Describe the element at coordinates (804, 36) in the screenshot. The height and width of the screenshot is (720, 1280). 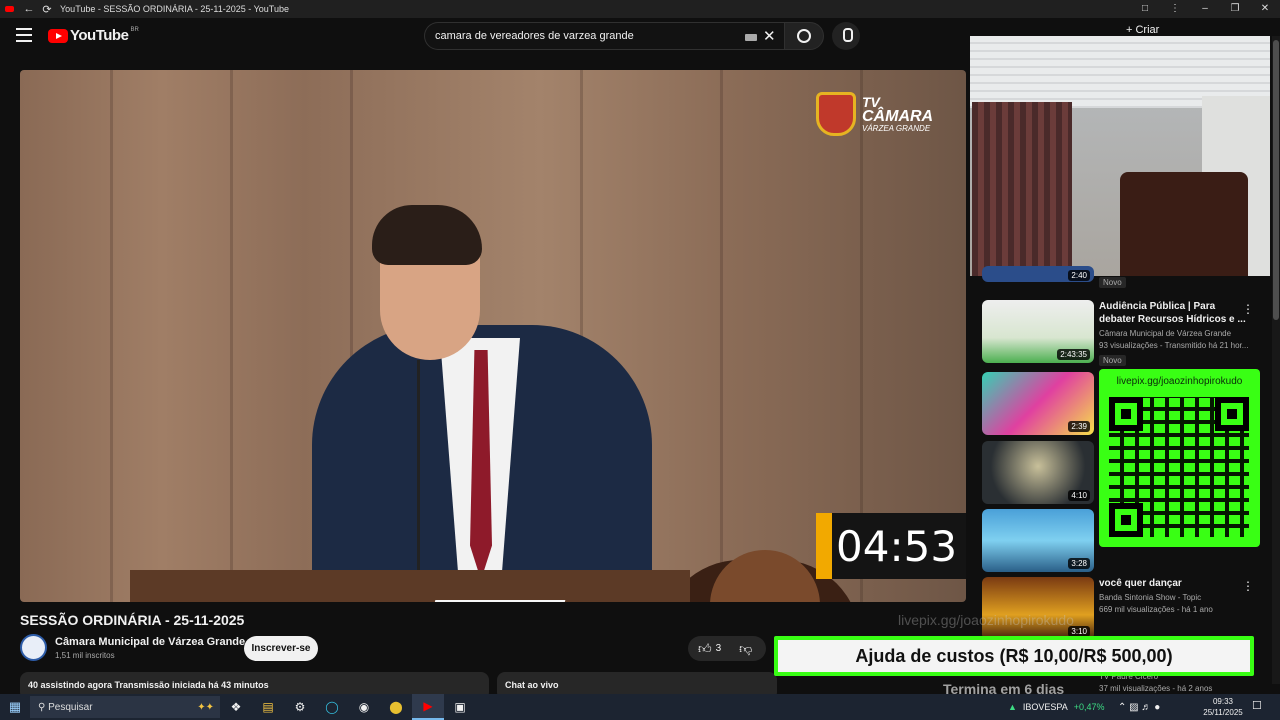
I see `search-button` at that location.